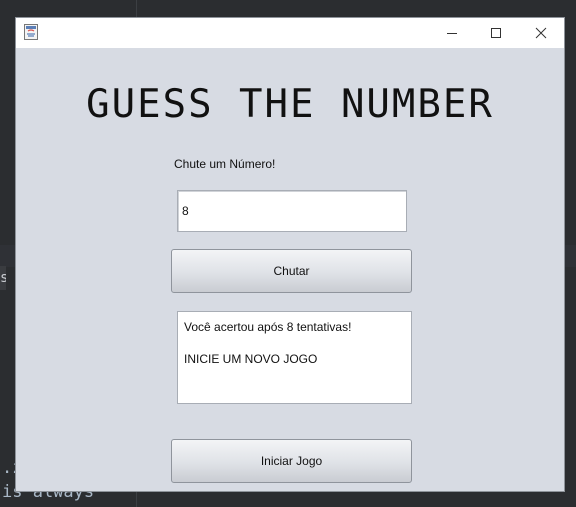 The height and width of the screenshot is (507, 576). I want to click on minimize-button, so click(452, 33).